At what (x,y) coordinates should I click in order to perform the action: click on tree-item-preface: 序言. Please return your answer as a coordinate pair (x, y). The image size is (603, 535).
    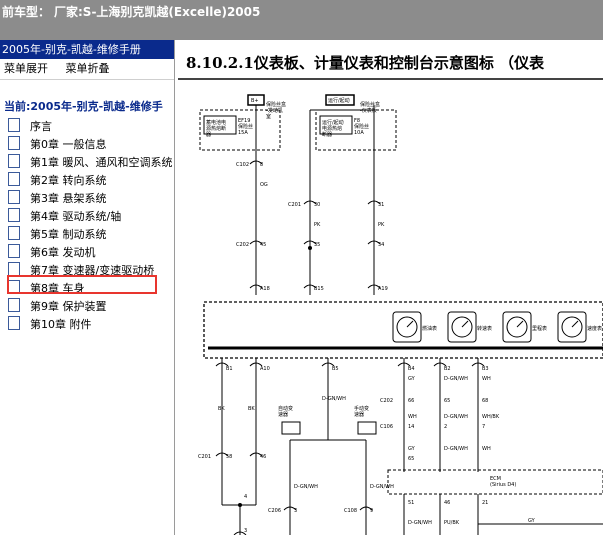
    Looking at the image, I should click on (26, 126).